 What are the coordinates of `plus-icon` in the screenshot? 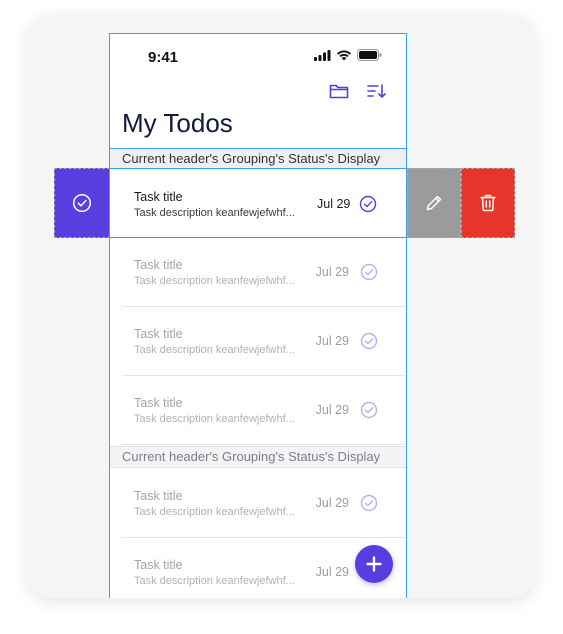 It's located at (374, 564).